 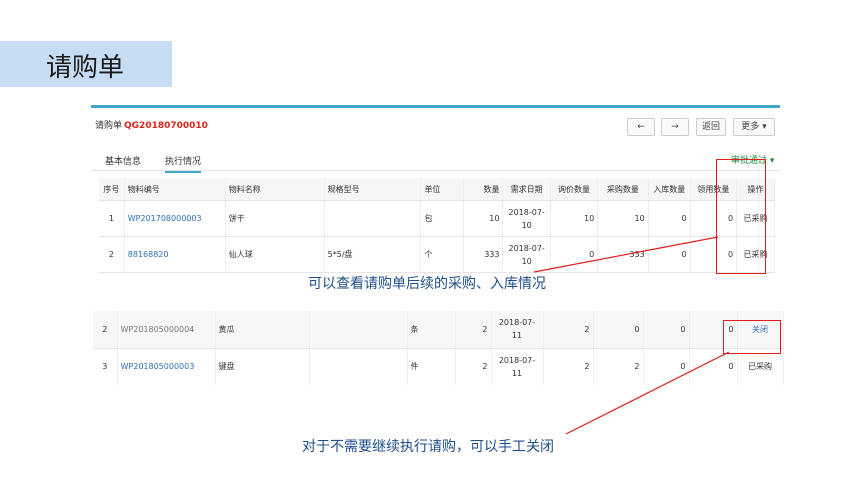 I want to click on callout-lines, so click(x=631, y=335).